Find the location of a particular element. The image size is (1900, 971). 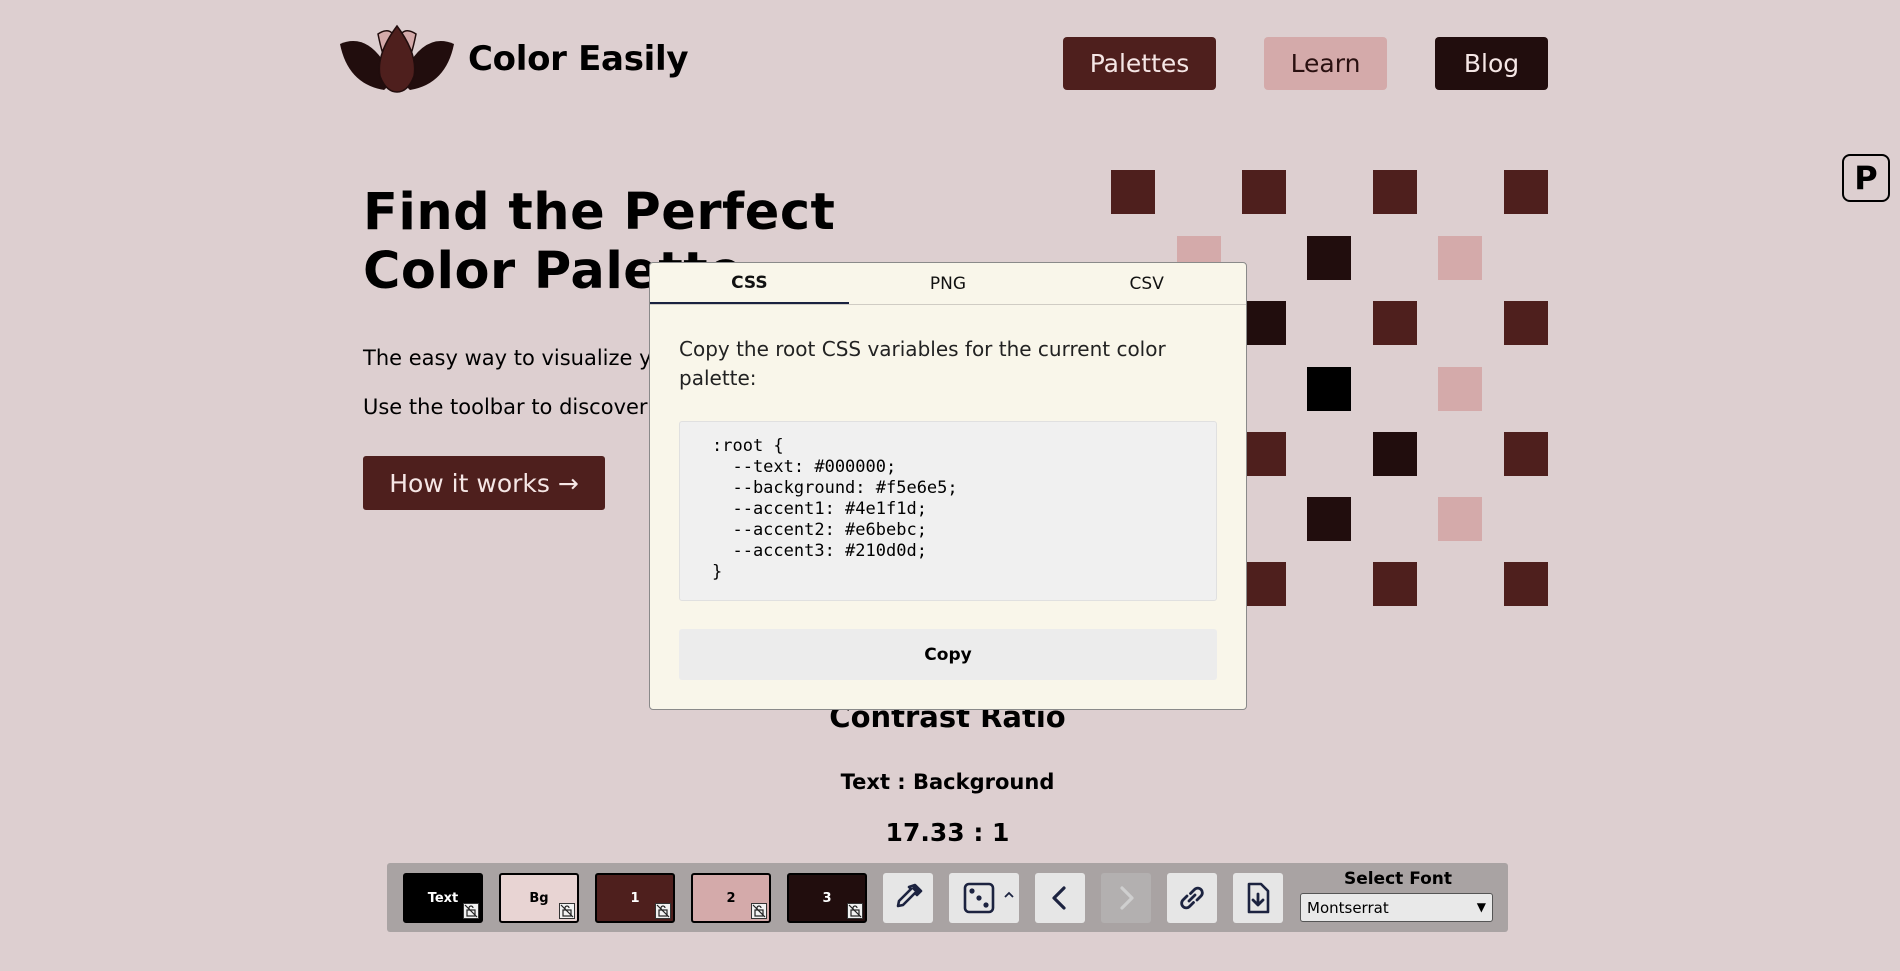

chevron-up-icon is located at coordinates (1009, 895).